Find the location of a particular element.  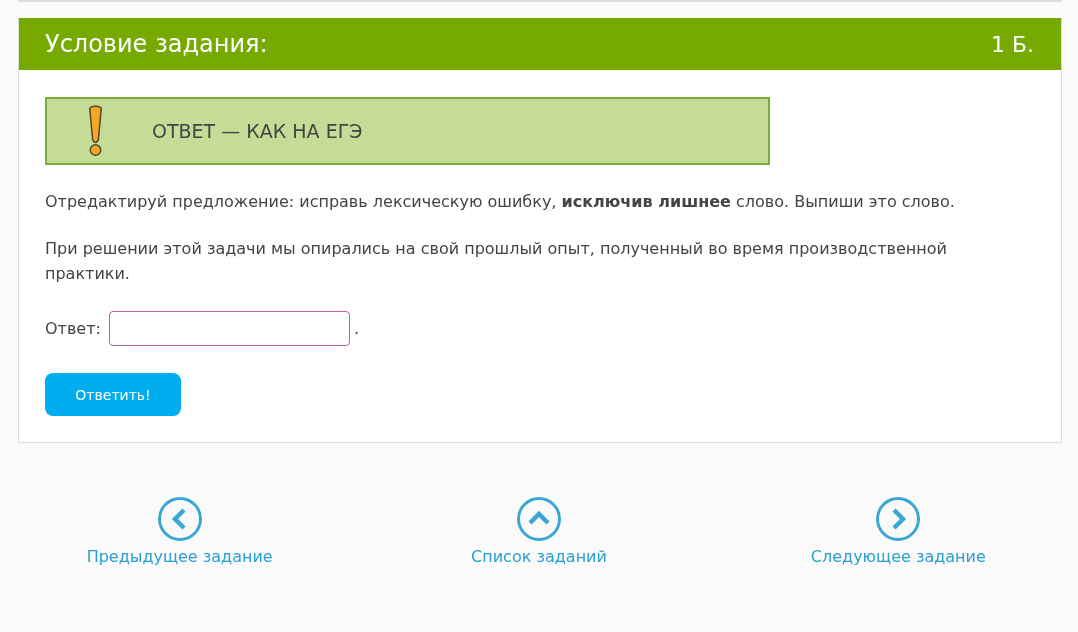

submit-button: Ответить! is located at coordinates (113, 394).